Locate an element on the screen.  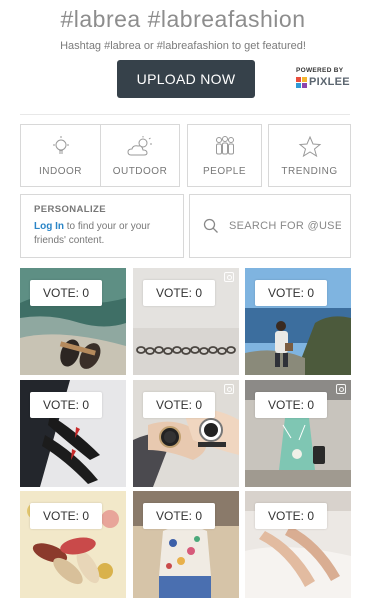
header-divider is located at coordinates (185, 114).